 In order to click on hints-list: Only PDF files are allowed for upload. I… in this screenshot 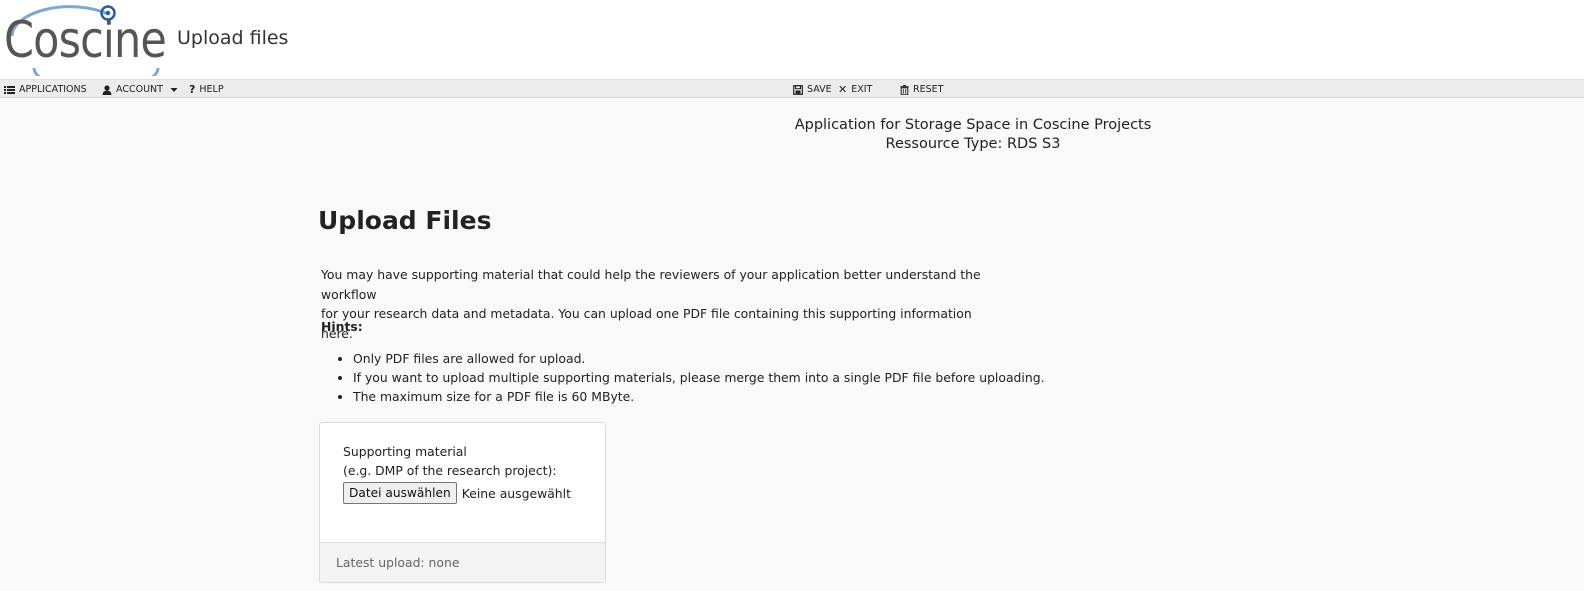, I will do `click(698, 377)`.